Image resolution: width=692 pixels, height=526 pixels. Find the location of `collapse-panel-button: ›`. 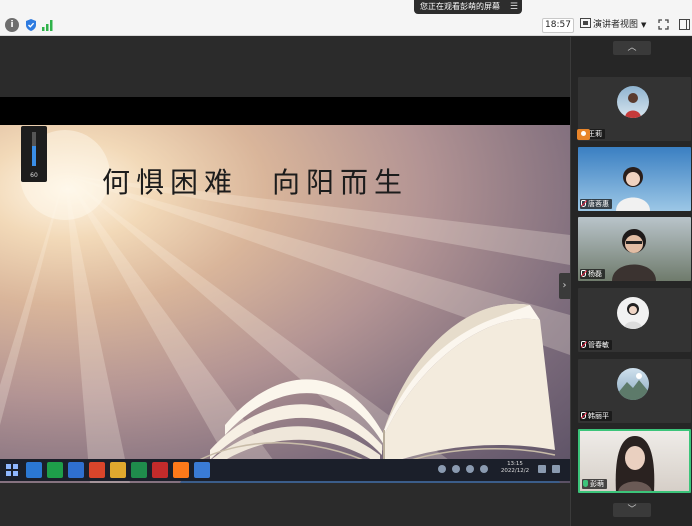

collapse-panel-button: › is located at coordinates (564, 286).